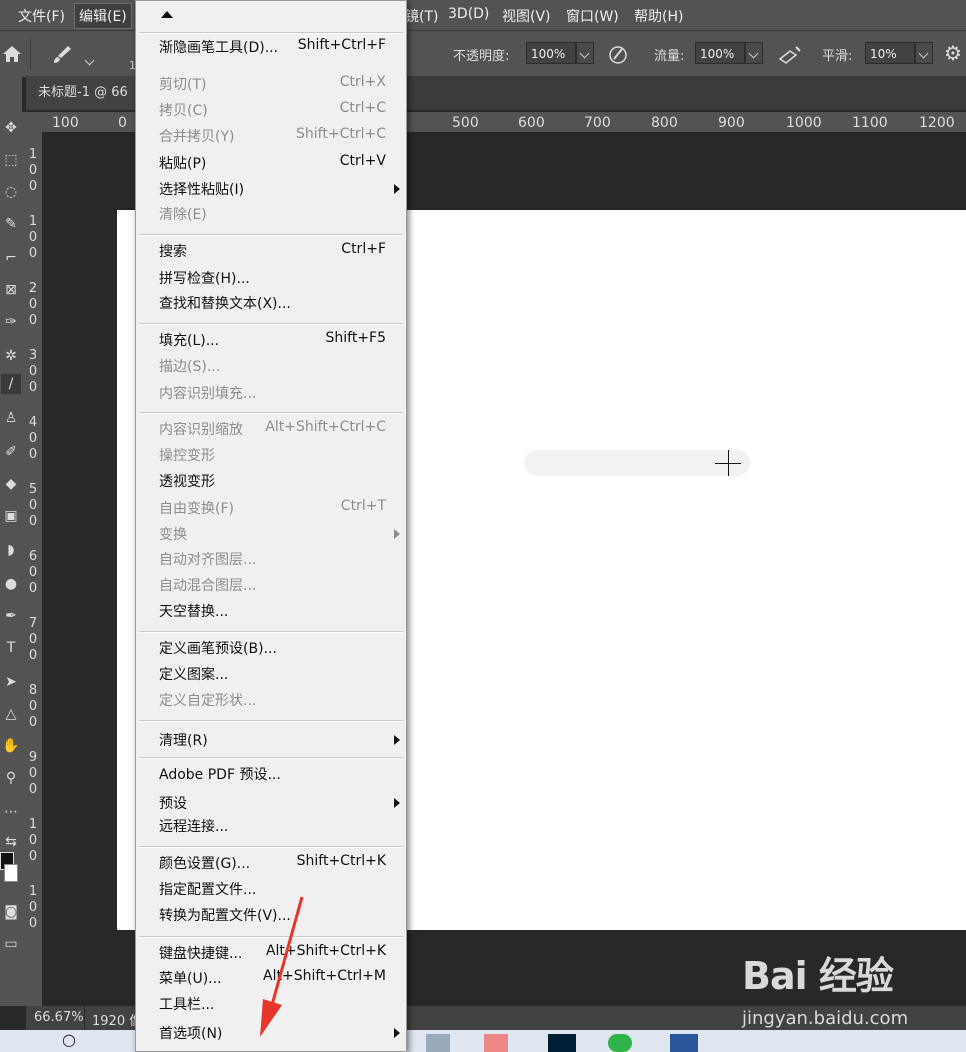  I want to click on menu-filter: 镜(T), so click(421, 16).